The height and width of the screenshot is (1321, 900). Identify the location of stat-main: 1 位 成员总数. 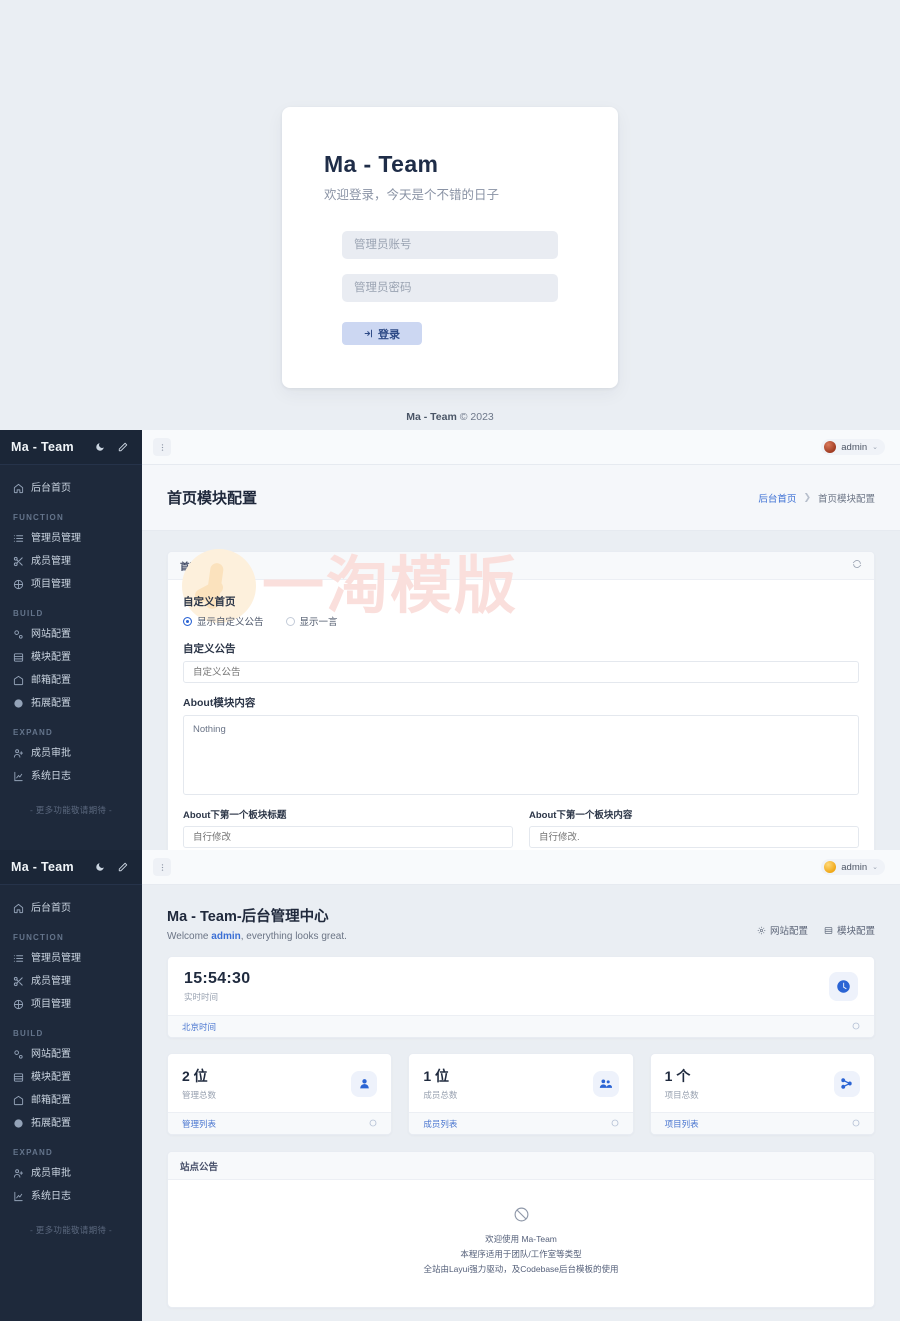
(520, 1083).